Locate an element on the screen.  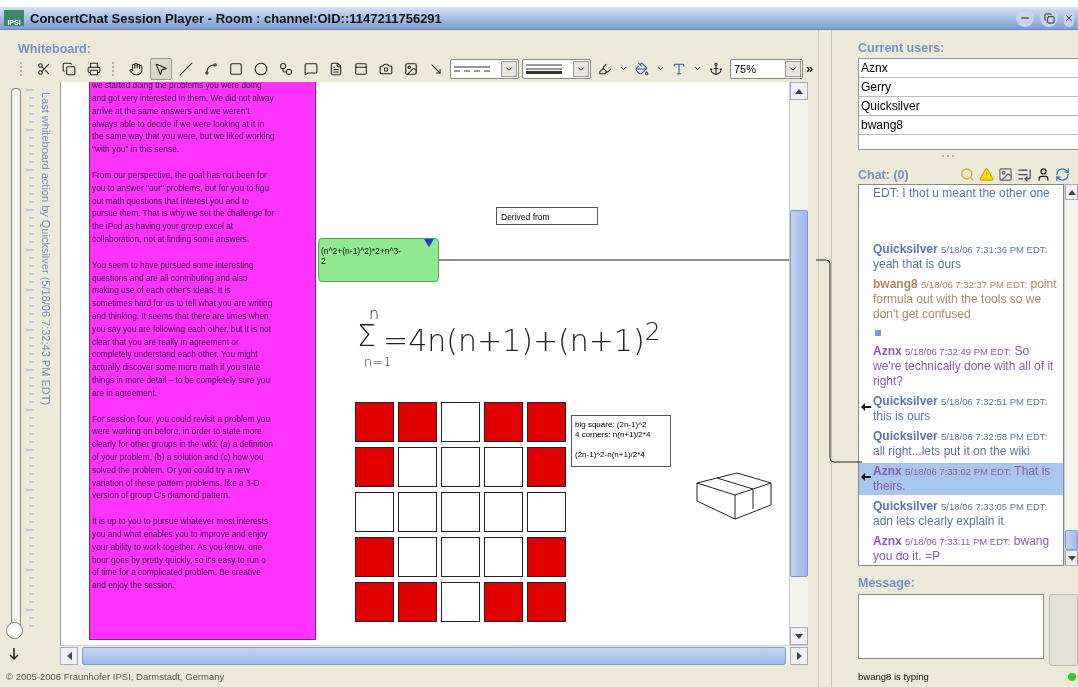
tool-button is located at coordinates (161, 68).